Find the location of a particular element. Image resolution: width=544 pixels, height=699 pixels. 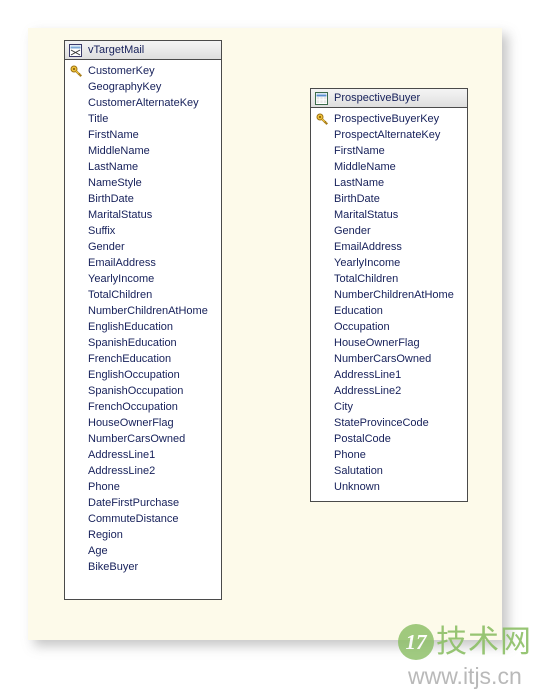

field-row: FrenchEducation is located at coordinates (143, 359).